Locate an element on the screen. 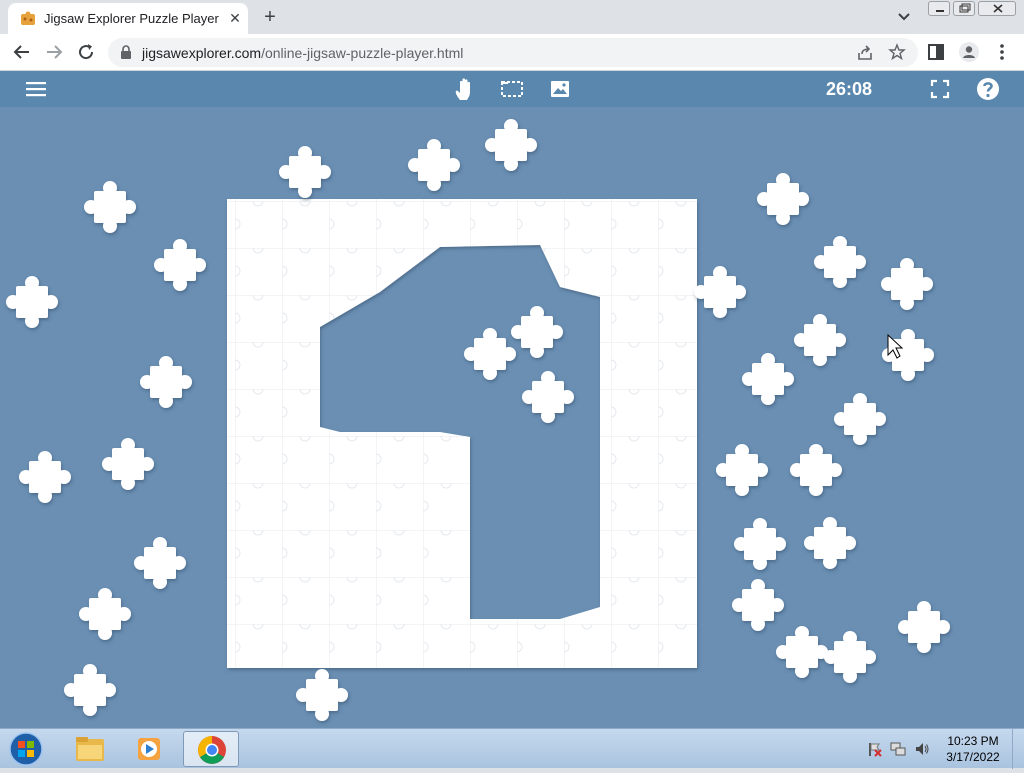 The image size is (1024, 773). fullscreen-icon is located at coordinates (940, 89).